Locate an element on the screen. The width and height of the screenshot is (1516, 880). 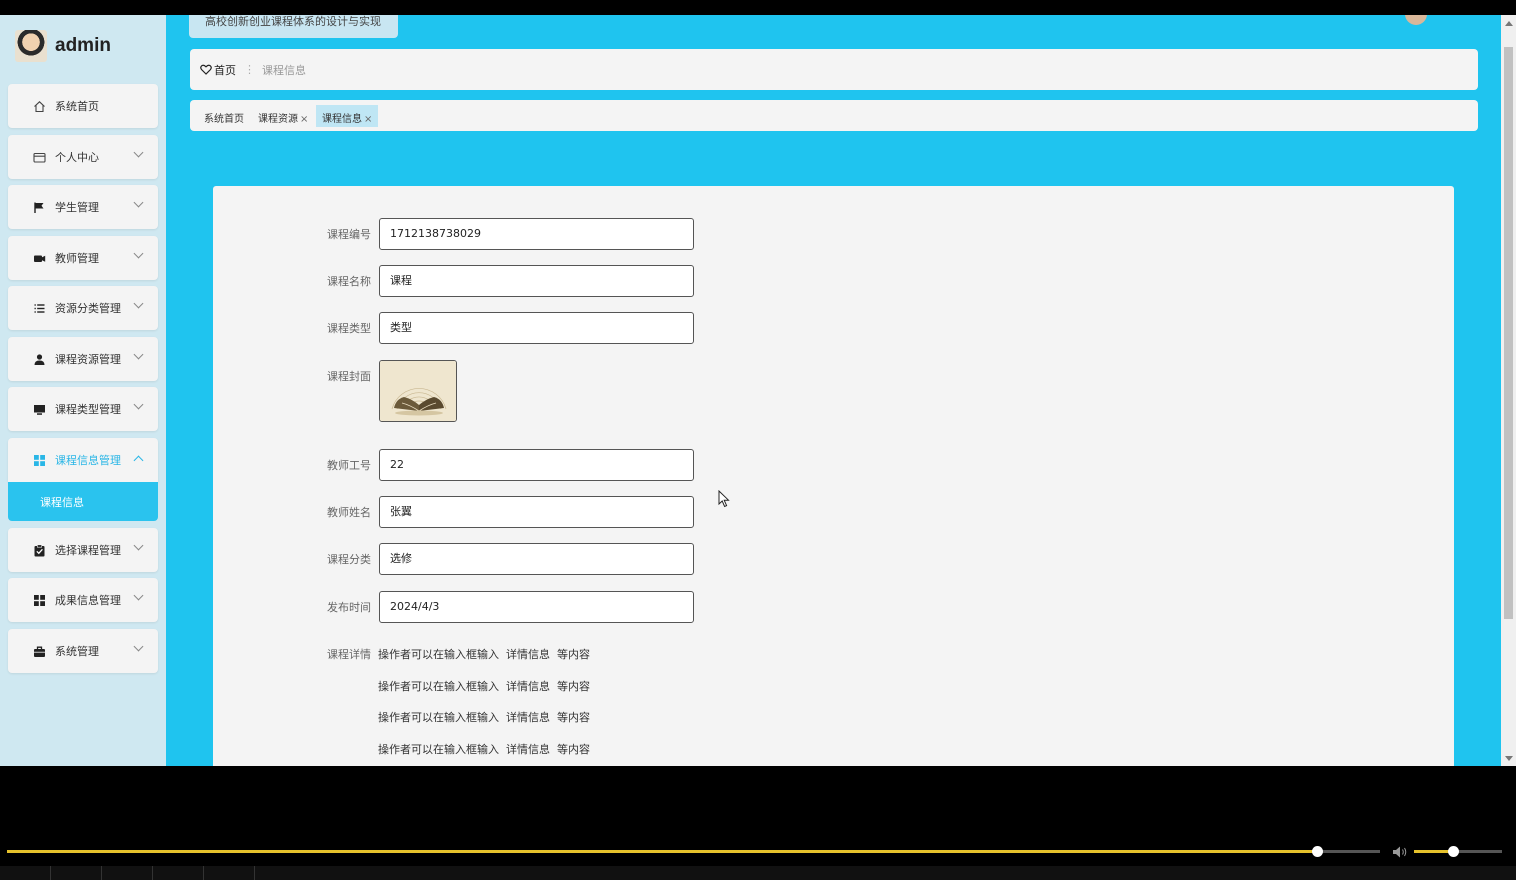
briefcase-icon is located at coordinates (39, 651).